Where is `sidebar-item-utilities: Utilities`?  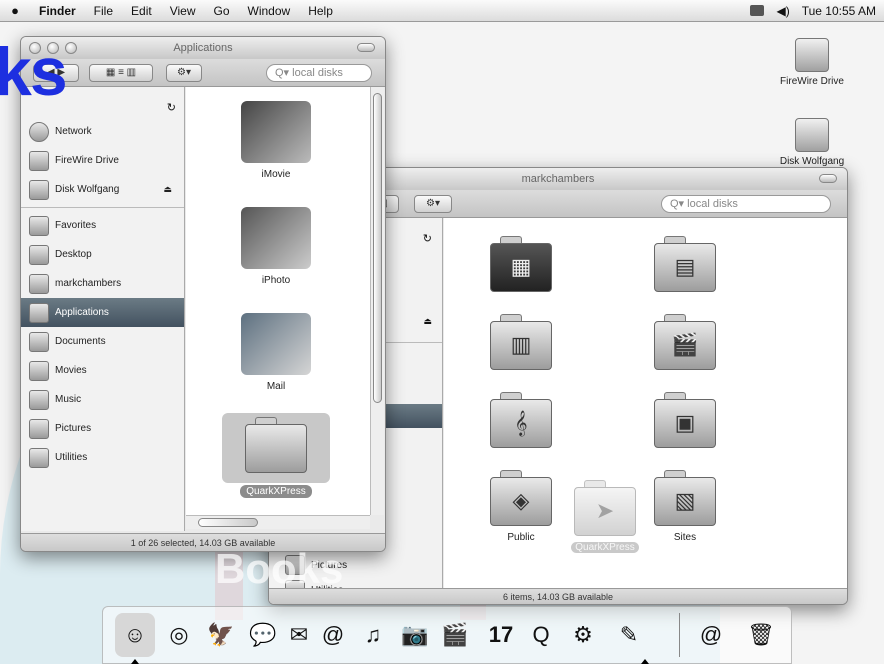 sidebar-item-utilities: Utilities is located at coordinates (102, 457).